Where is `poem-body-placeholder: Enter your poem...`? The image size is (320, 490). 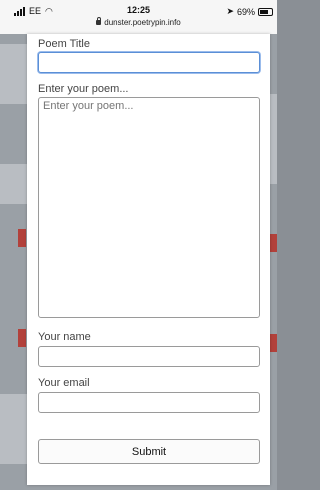
poem-body-placeholder: Enter your poem... is located at coordinates (83, 89).